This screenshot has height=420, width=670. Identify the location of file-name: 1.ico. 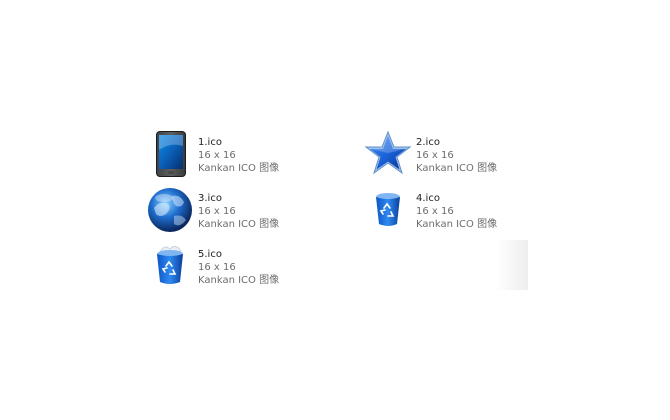
(210, 142).